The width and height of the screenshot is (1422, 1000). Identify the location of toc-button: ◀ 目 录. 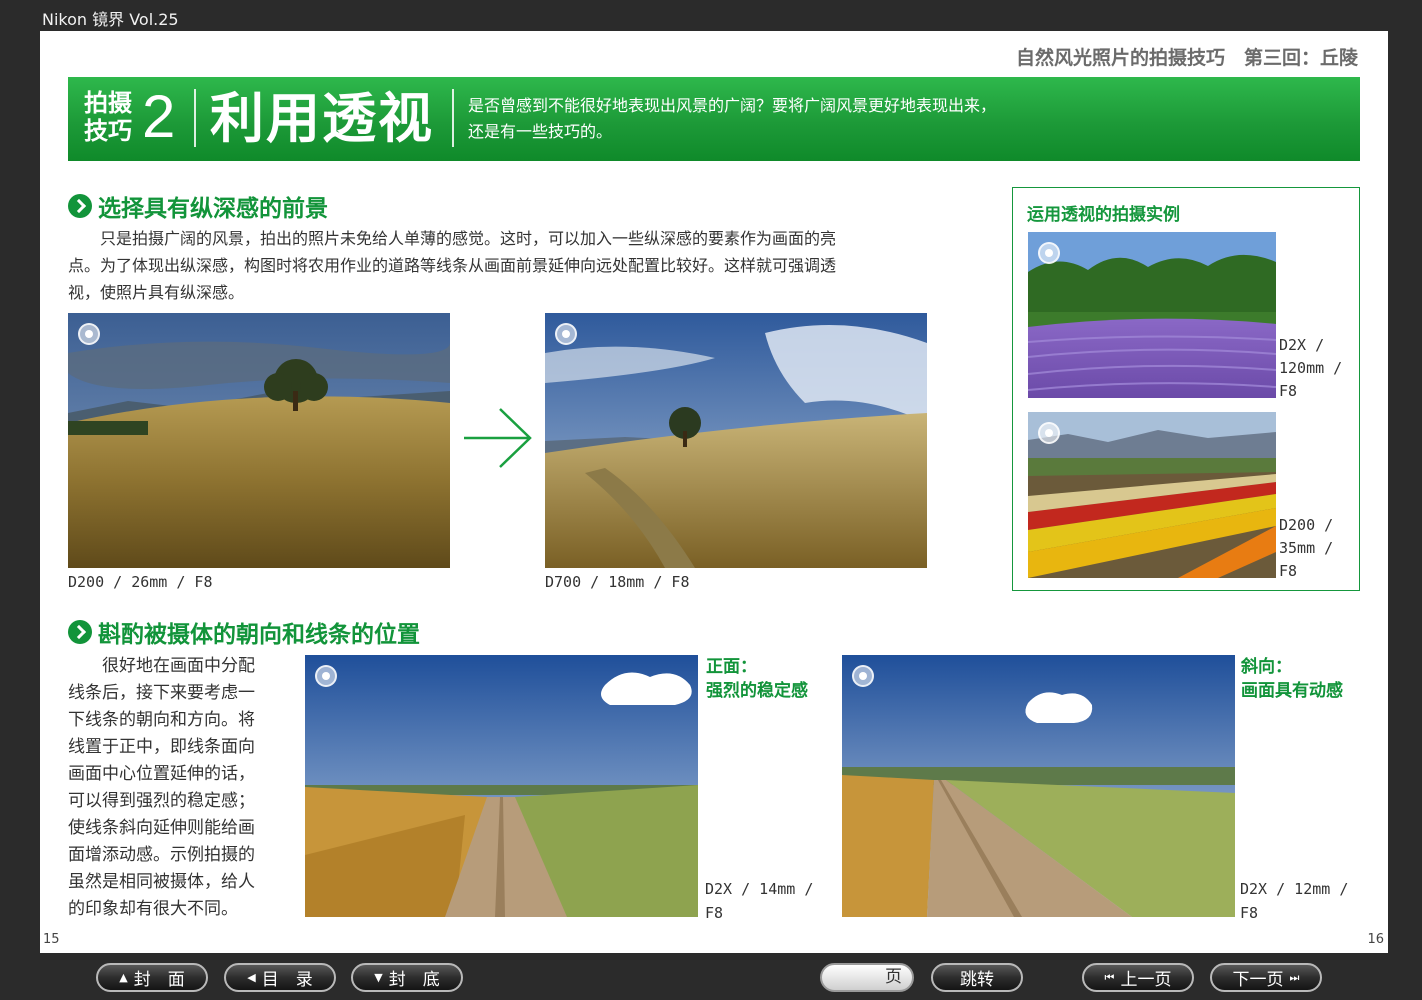
(280, 977).